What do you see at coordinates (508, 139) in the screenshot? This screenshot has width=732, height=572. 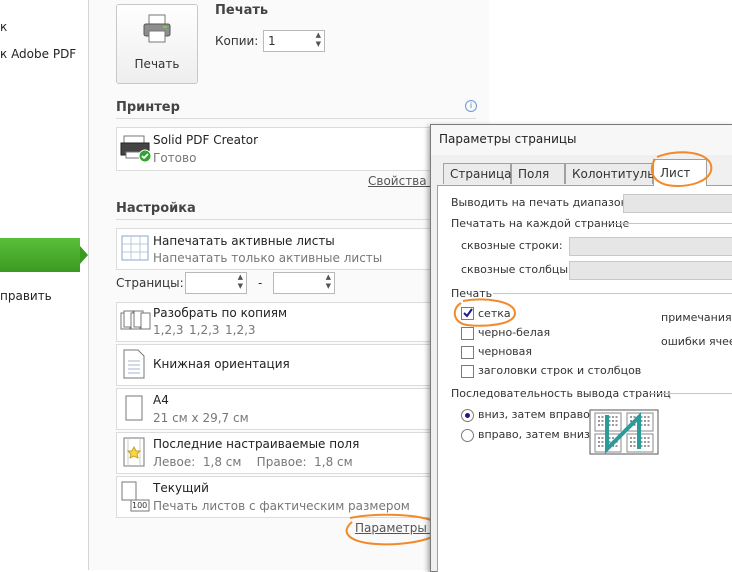 I see `dialog-title: Параметры страницы` at bounding box center [508, 139].